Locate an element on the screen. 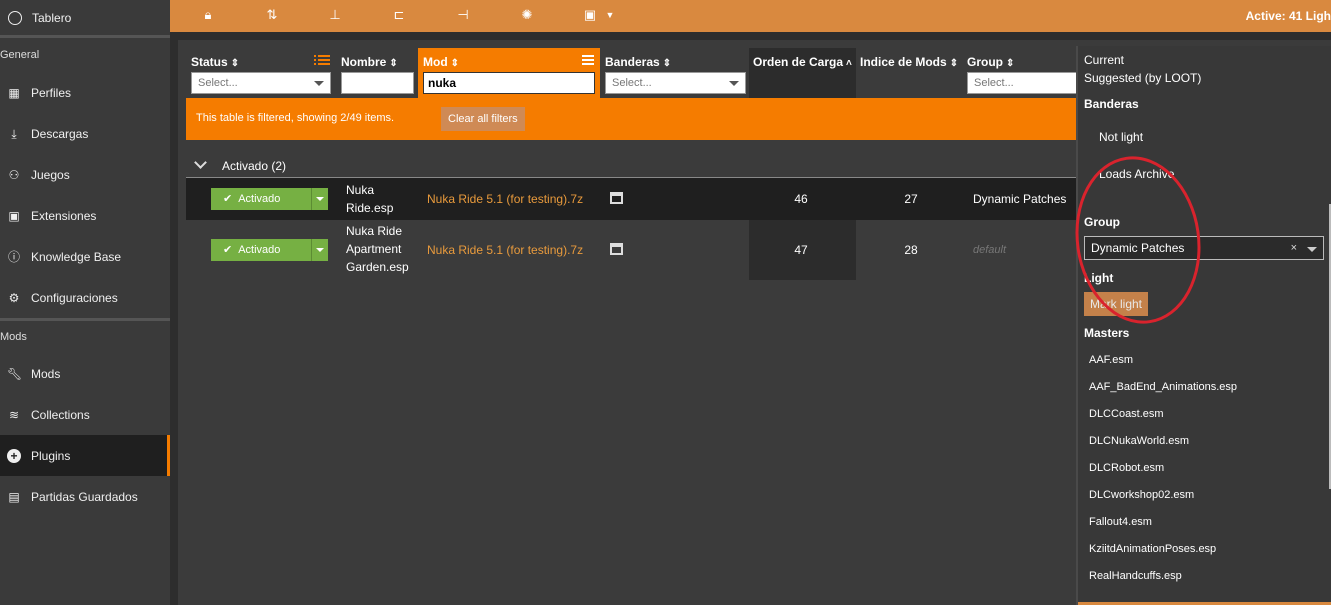 The image size is (1331, 605). column-label: Orden de Carga is located at coordinates (798, 62).